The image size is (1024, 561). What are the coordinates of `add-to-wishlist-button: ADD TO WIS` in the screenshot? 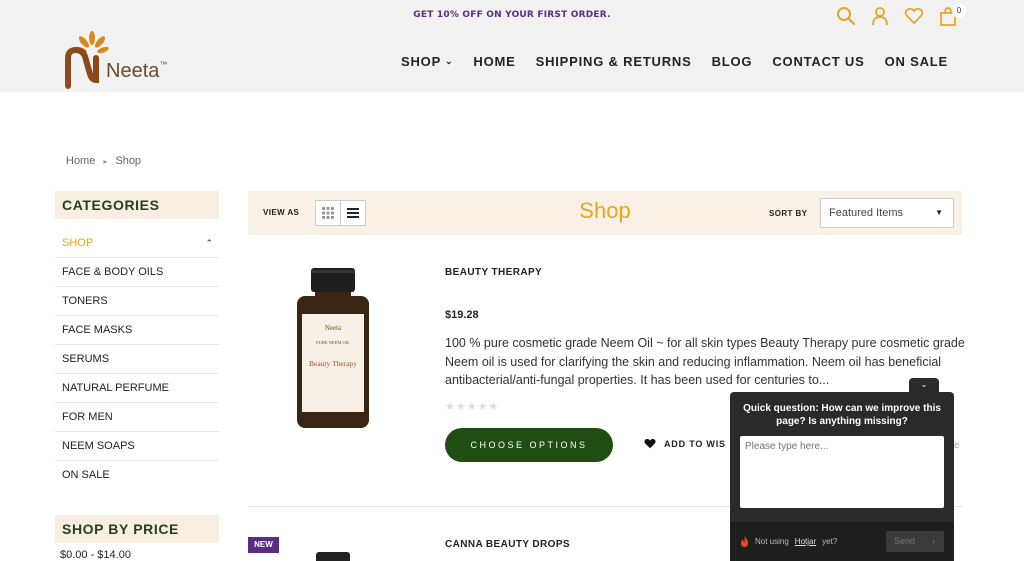 It's located at (685, 443).